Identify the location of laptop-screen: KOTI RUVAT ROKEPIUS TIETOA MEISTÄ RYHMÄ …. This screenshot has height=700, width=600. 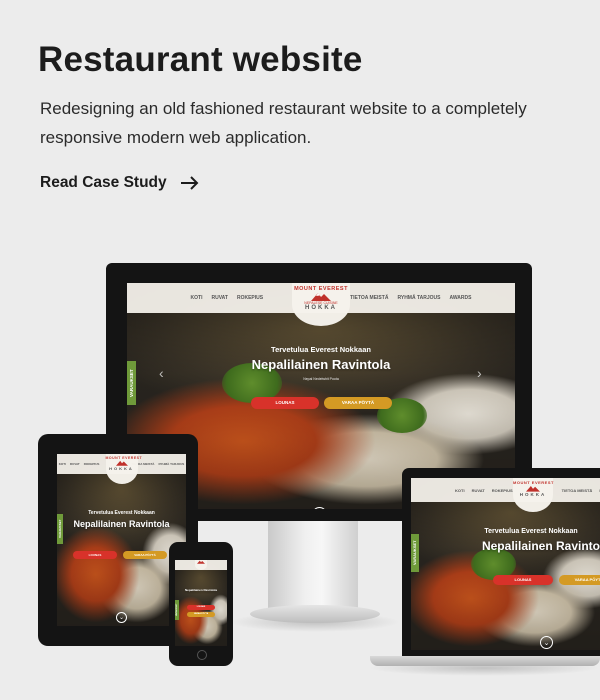
(505, 564).